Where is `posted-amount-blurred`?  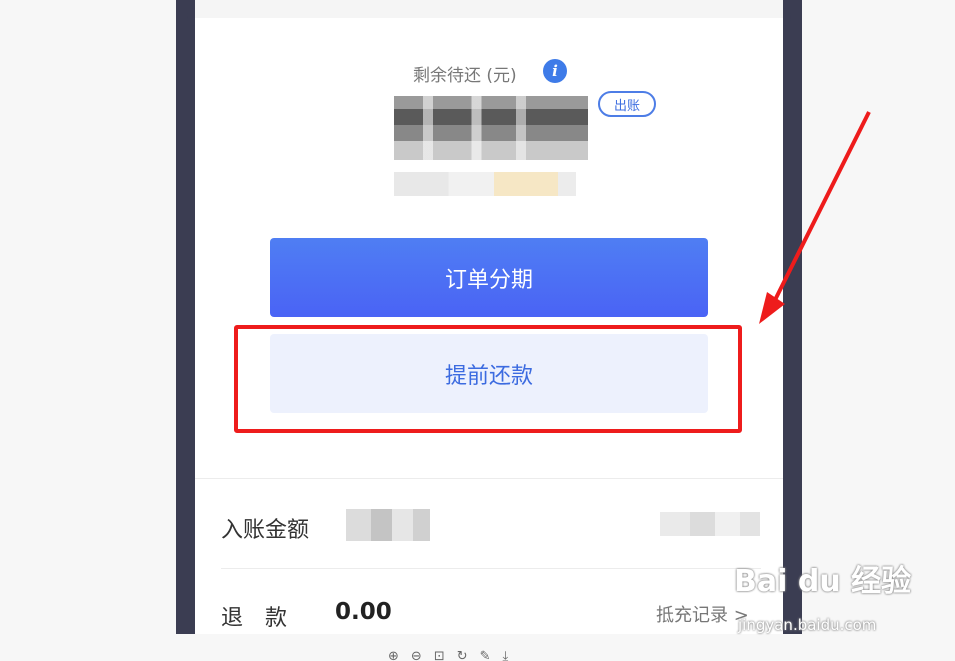
posted-amount-blurred is located at coordinates (388, 525).